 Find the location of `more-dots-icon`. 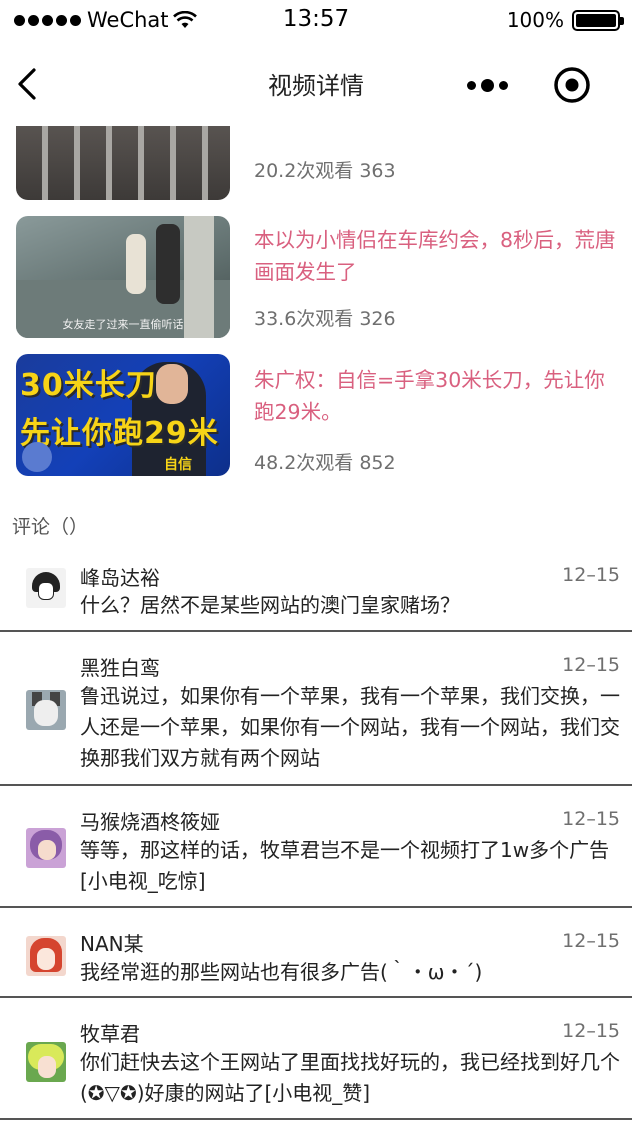

more-dots-icon is located at coordinates (471, 85).